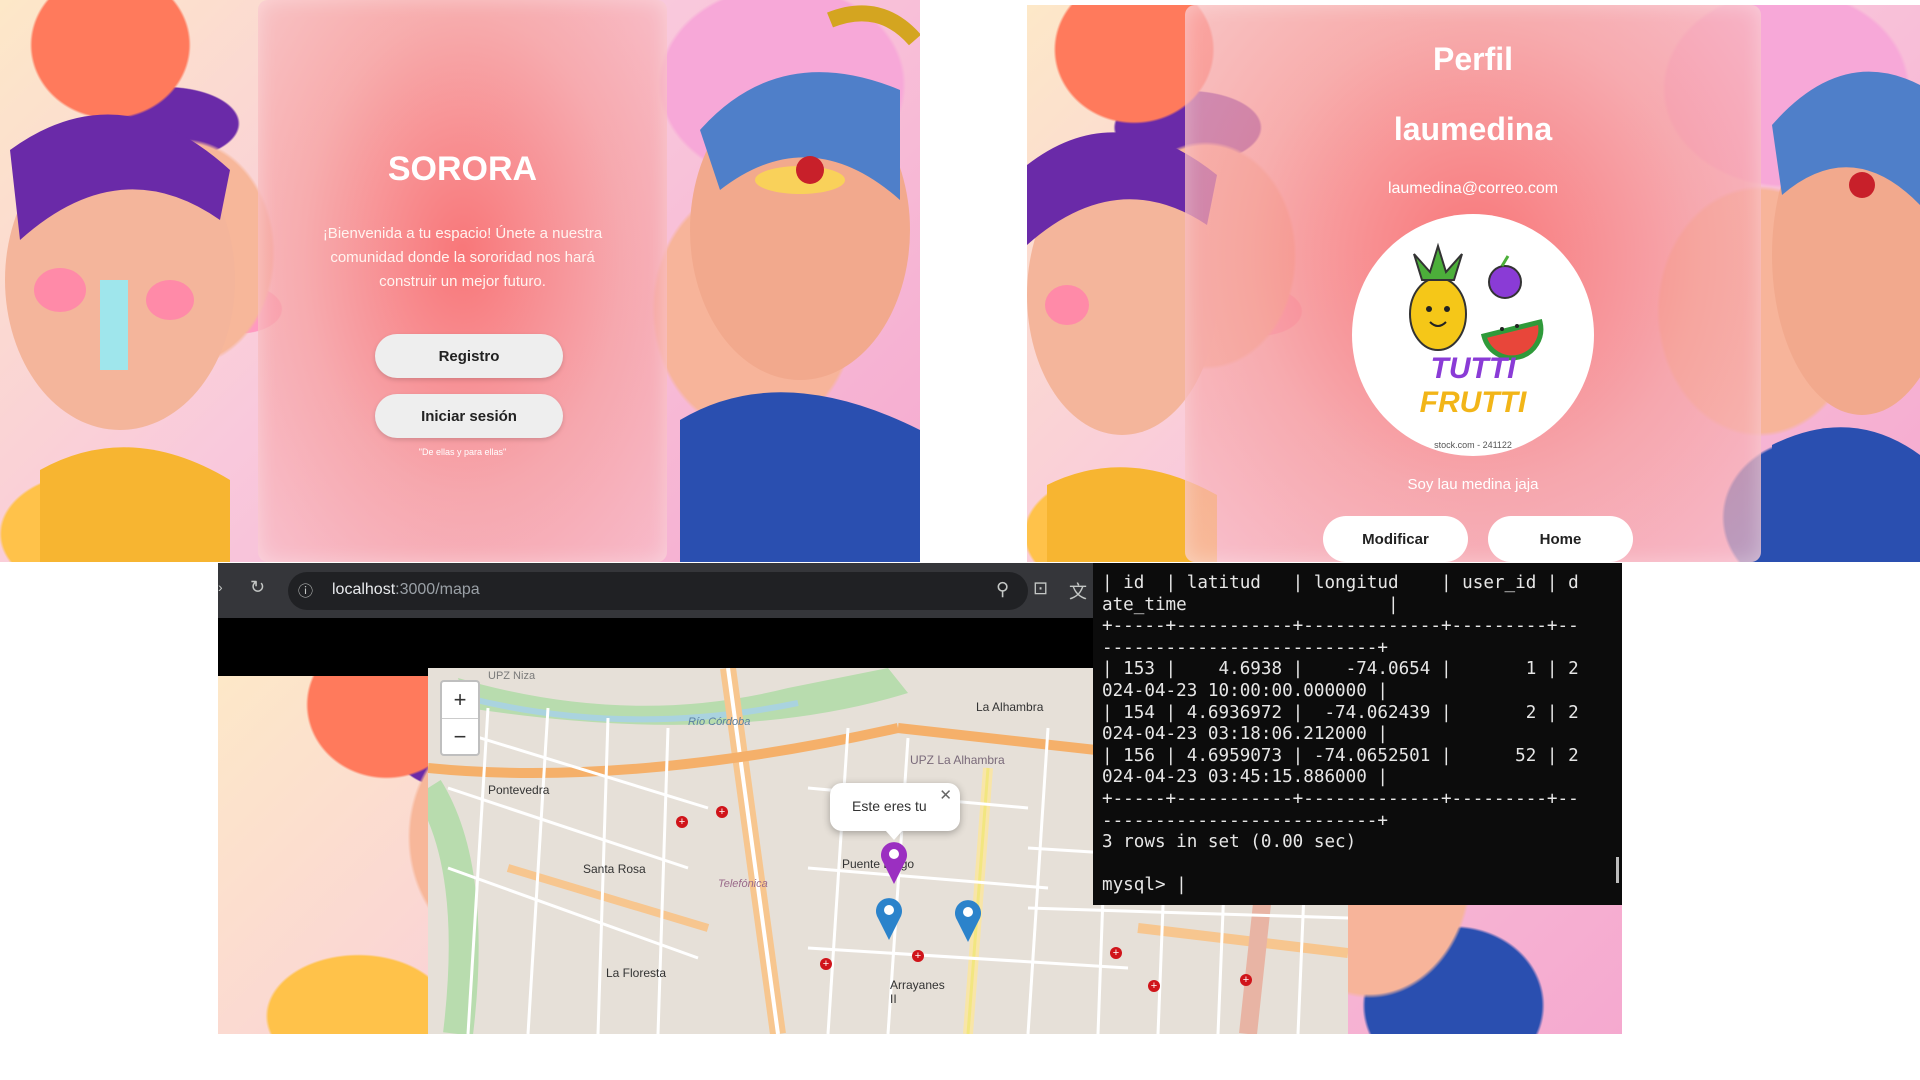 The width and height of the screenshot is (1920, 1080). Describe the element at coordinates (636, 973) in the screenshot. I see `map-label: La Floresta` at that location.